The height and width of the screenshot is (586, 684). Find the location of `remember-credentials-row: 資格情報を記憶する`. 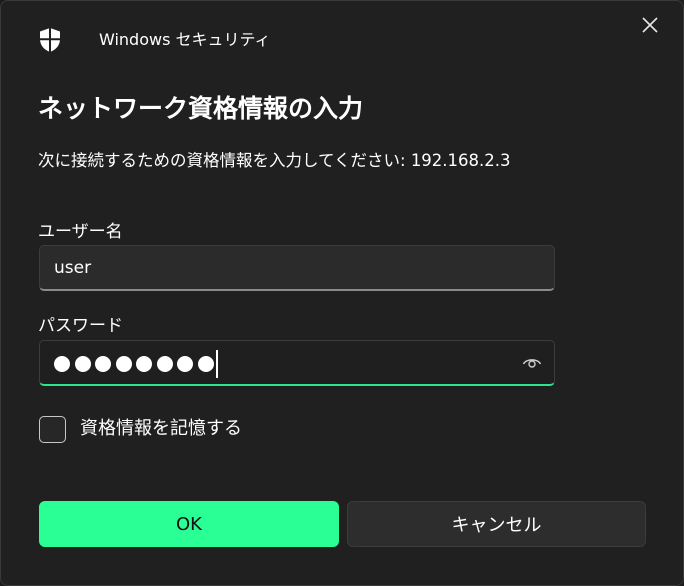

remember-credentials-row: 資格情報を記憶する is located at coordinates (140, 429).